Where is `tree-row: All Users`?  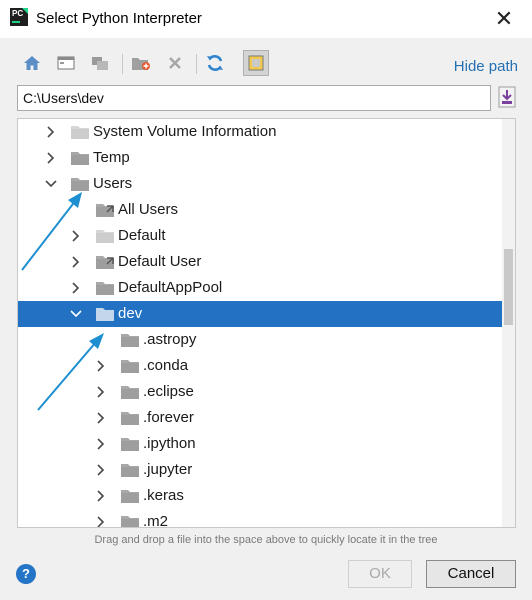
tree-row: All Users is located at coordinates (260, 210).